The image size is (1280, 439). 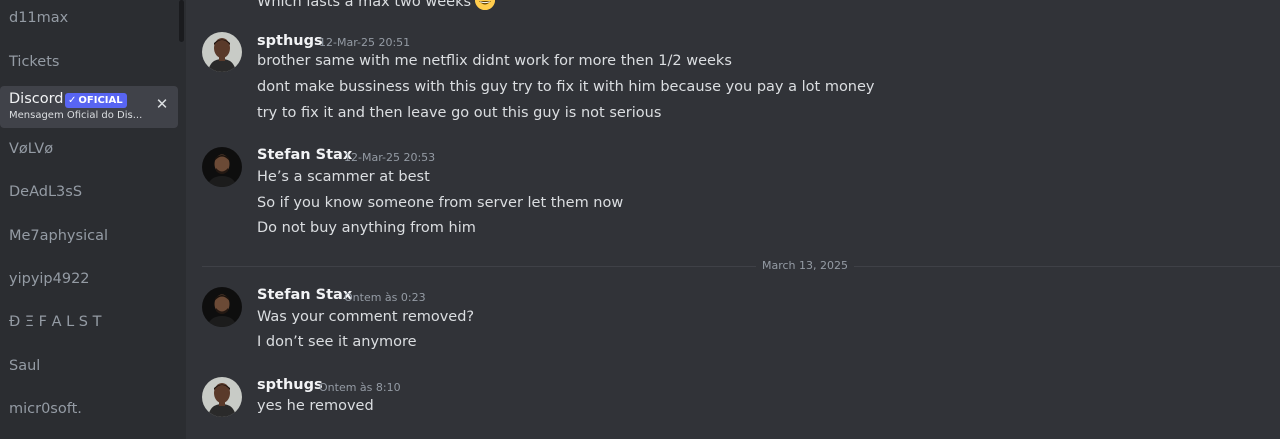 What do you see at coordinates (162, 104) in the screenshot?
I see `close-icon: ✕` at bounding box center [162, 104].